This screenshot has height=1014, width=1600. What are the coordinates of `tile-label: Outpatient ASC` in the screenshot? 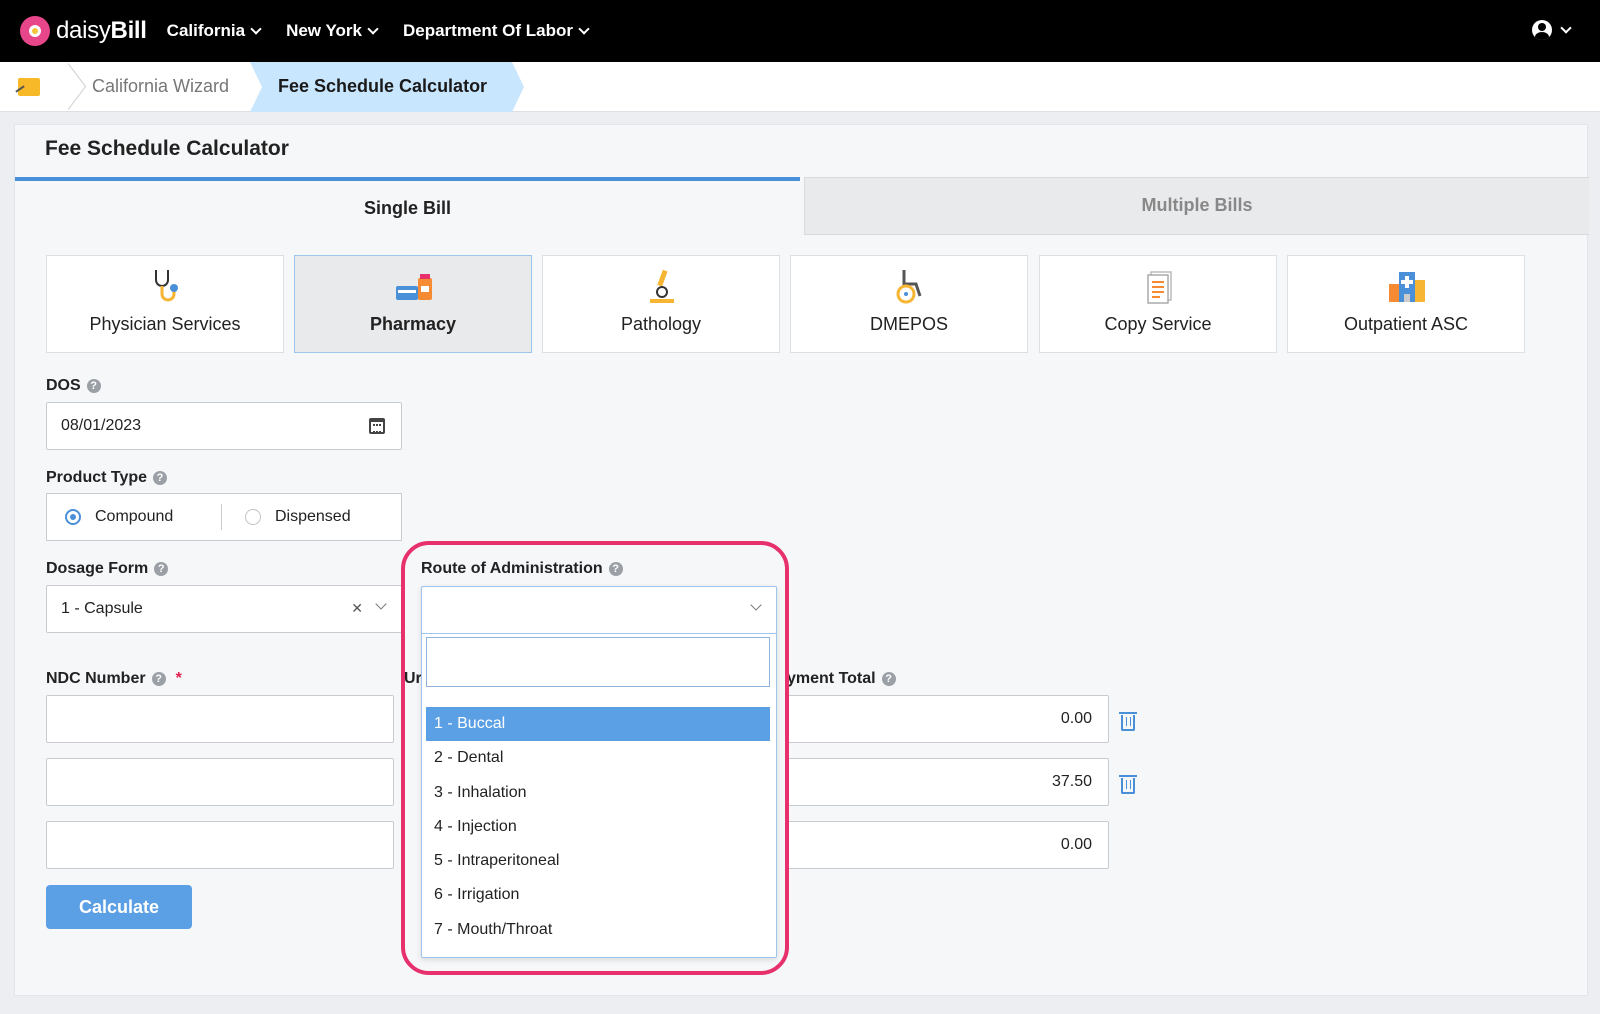 It's located at (1406, 324).